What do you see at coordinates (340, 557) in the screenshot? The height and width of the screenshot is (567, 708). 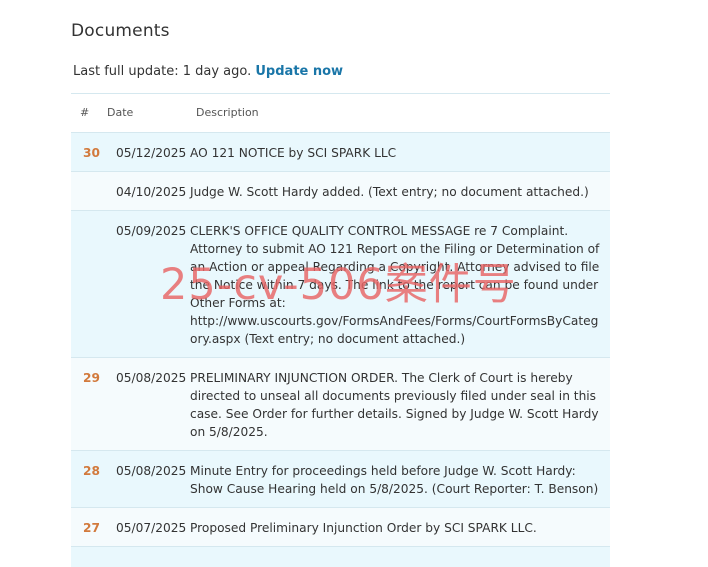 I see `table-row-partial` at bounding box center [340, 557].